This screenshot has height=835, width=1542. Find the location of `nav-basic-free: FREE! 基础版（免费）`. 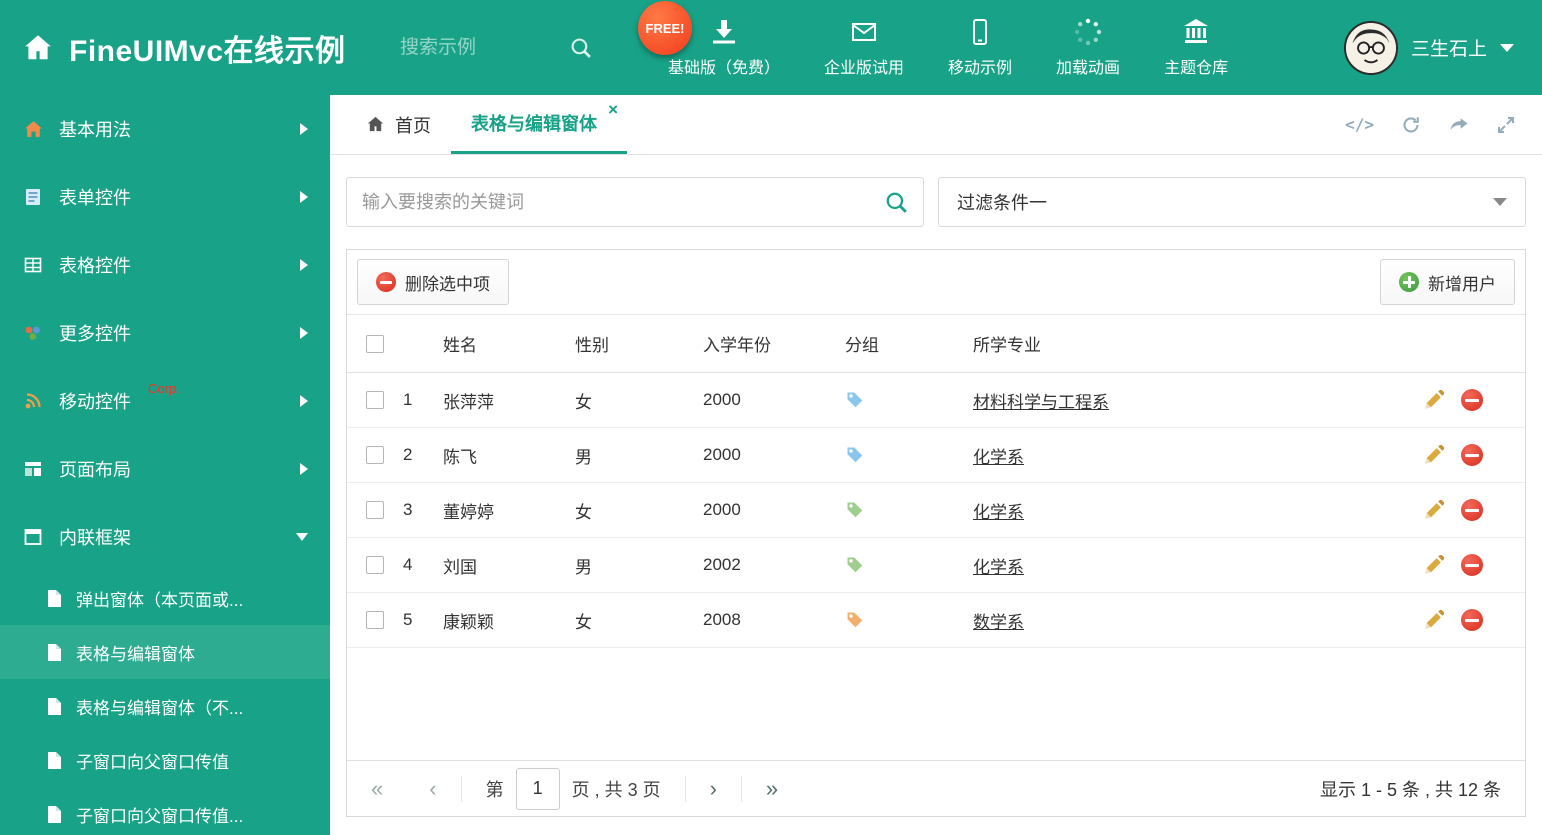

nav-basic-free: FREE! 基础版（免费） is located at coordinates (709, 39).